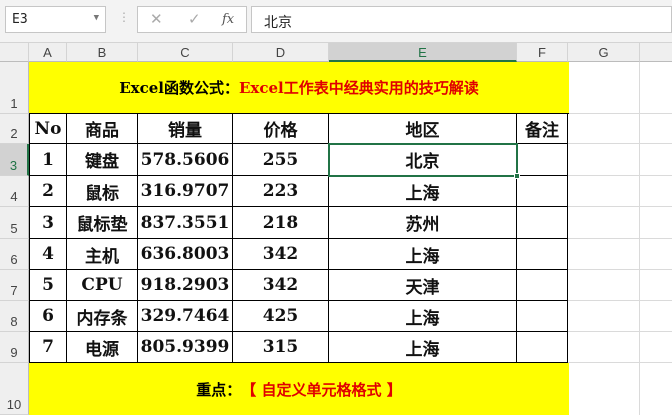 The image size is (672, 415). Describe the element at coordinates (517, 176) in the screenshot. I see `fill-handle` at that location.